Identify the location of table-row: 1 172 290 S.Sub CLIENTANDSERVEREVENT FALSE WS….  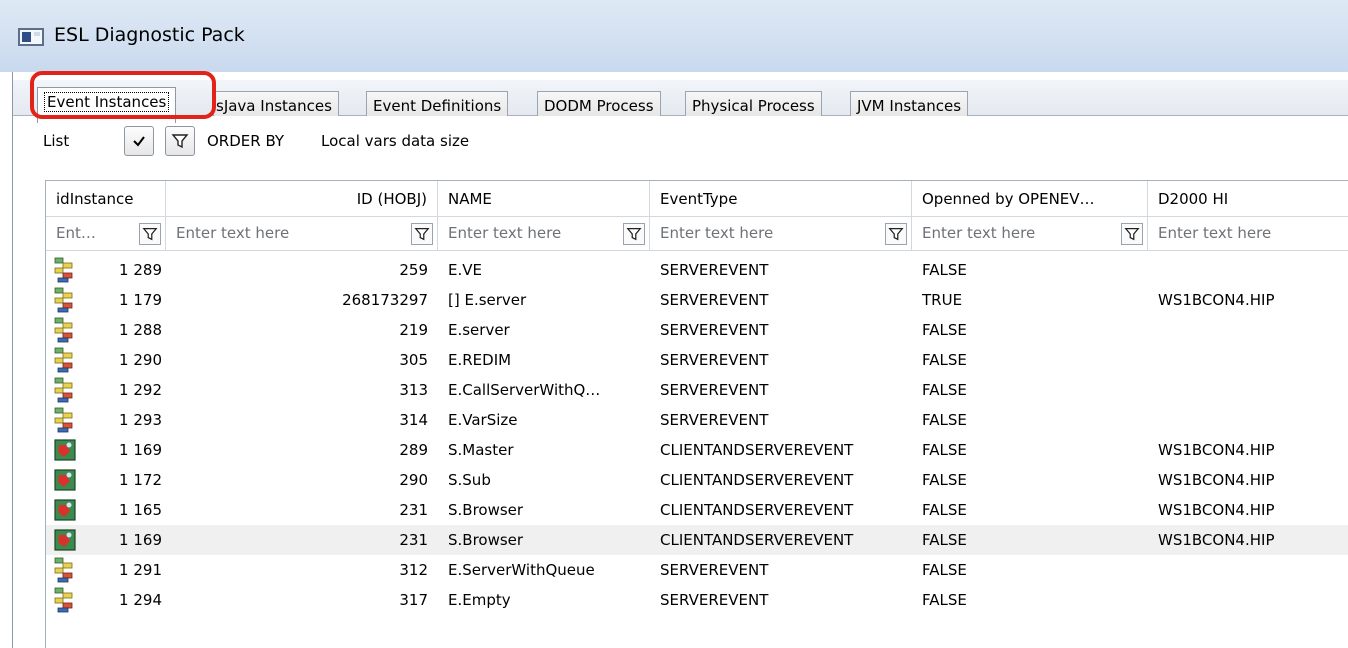
(697, 480).